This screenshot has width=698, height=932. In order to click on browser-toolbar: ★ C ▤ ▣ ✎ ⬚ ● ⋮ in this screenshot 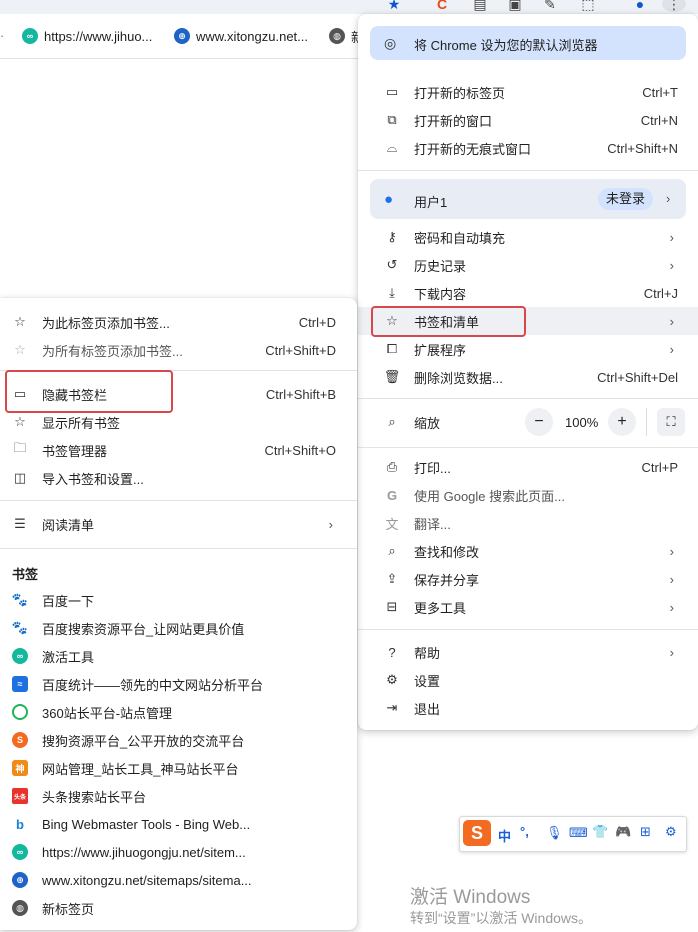, I will do `click(349, 7)`.